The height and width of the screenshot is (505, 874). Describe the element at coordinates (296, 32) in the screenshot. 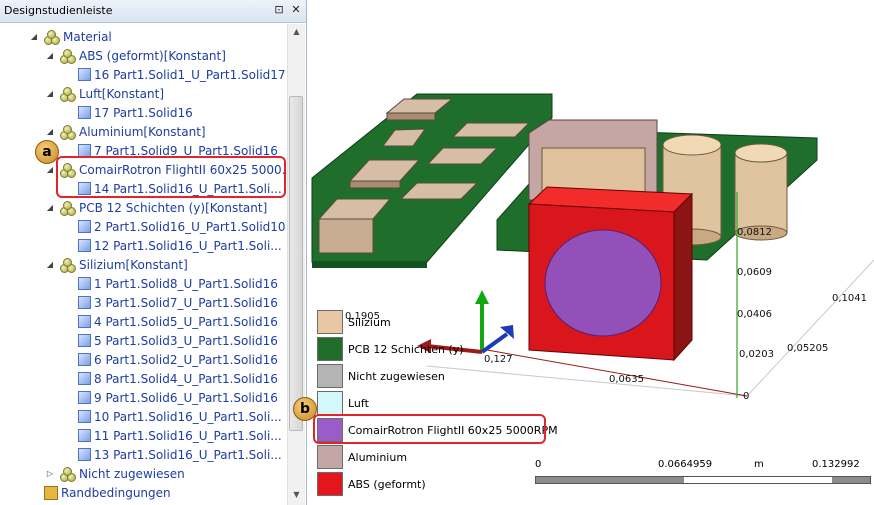

I see `scroll-up-icon: ▲` at that location.